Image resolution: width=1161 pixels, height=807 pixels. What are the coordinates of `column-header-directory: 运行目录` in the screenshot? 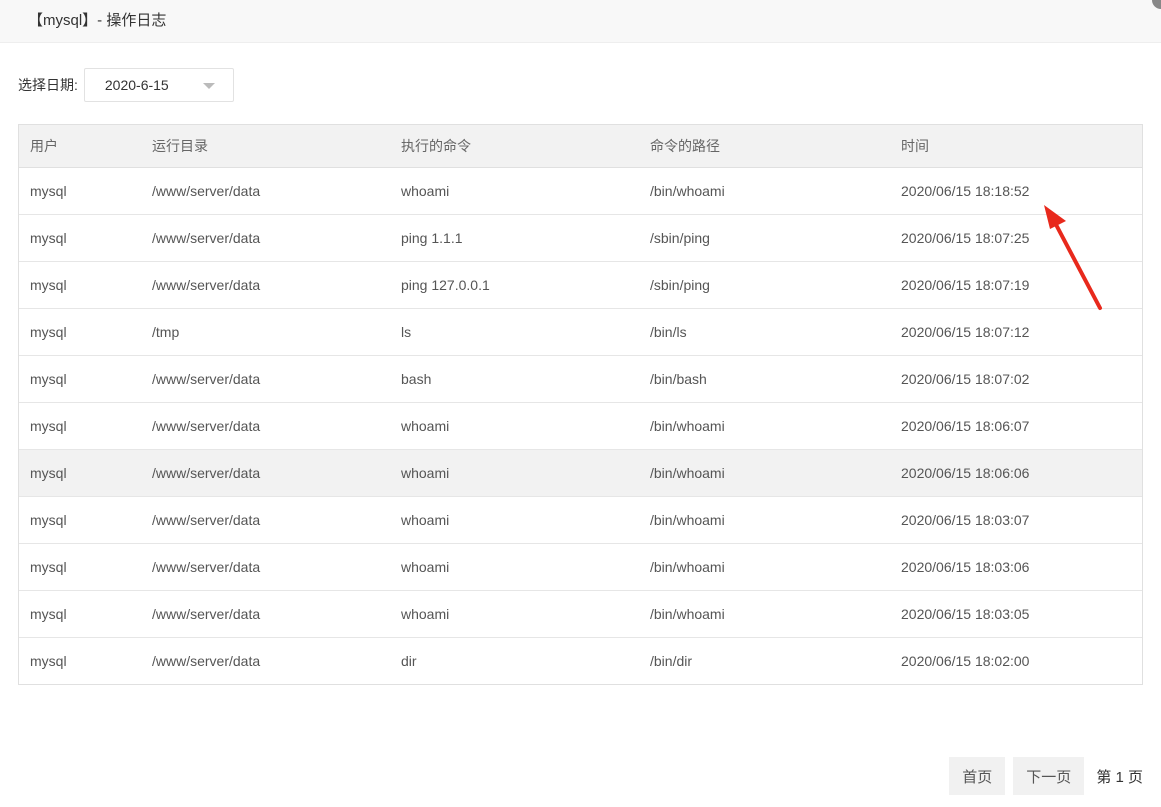 It's located at (265, 146).